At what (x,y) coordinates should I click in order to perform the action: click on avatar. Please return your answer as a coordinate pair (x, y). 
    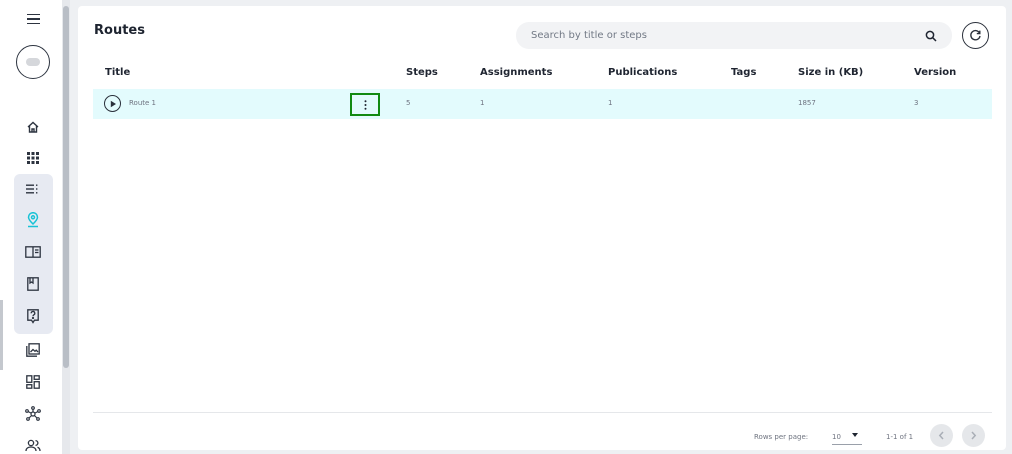
    Looking at the image, I should click on (33, 62).